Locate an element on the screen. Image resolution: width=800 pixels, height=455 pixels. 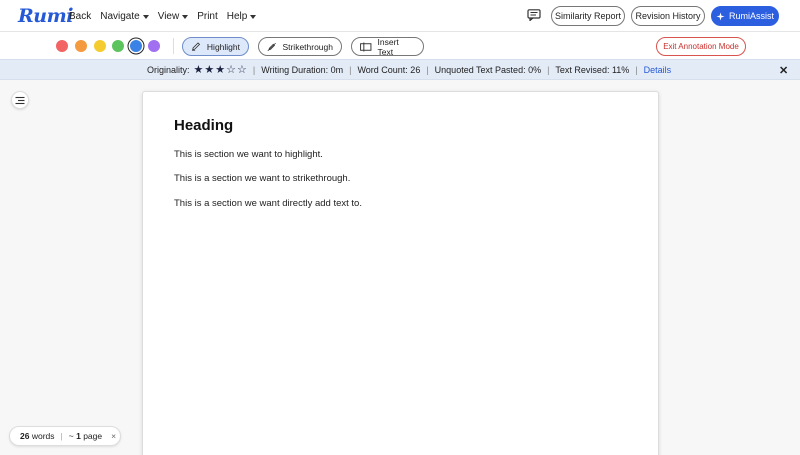
strike-pencil-icon is located at coordinates (271, 46).